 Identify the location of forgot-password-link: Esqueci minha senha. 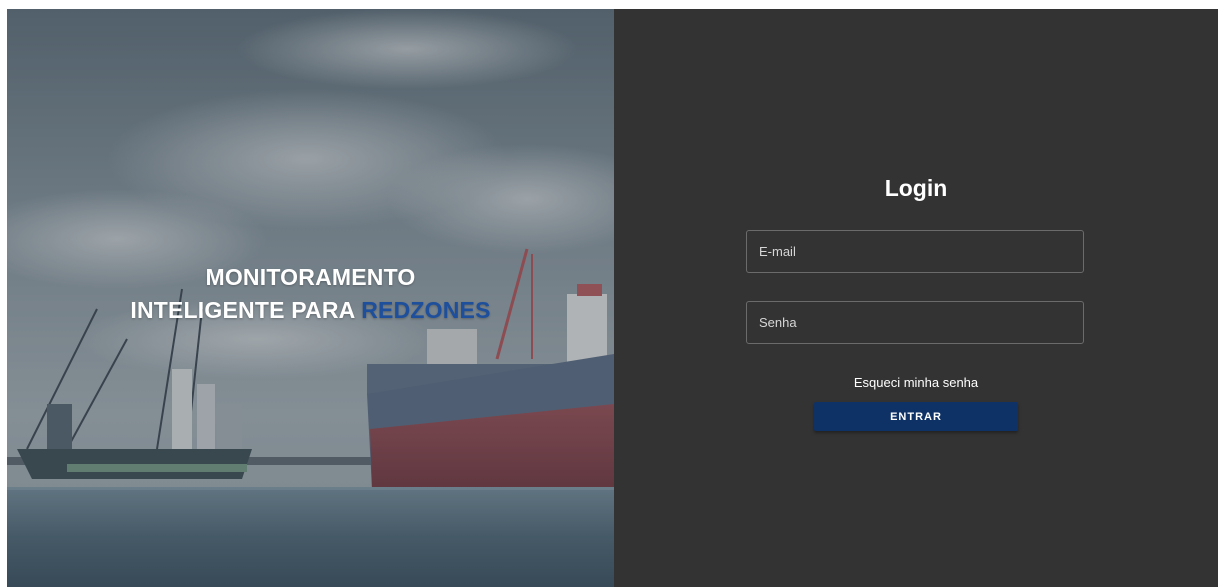
(916, 383).